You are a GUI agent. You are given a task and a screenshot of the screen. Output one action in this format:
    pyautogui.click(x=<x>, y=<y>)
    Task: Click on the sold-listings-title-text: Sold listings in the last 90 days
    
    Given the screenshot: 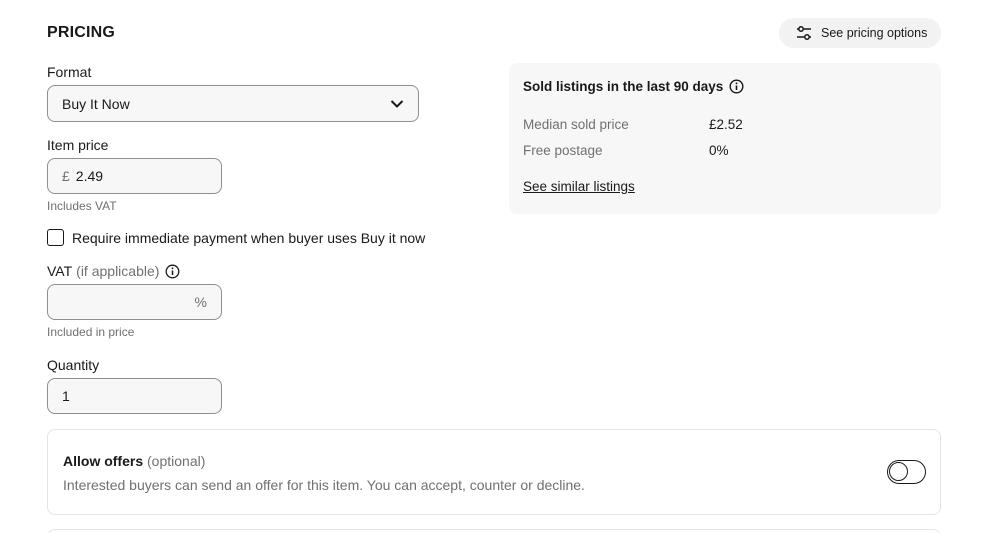 What is the action you would take?
    pyautogui.click(x=623, y=86)
    